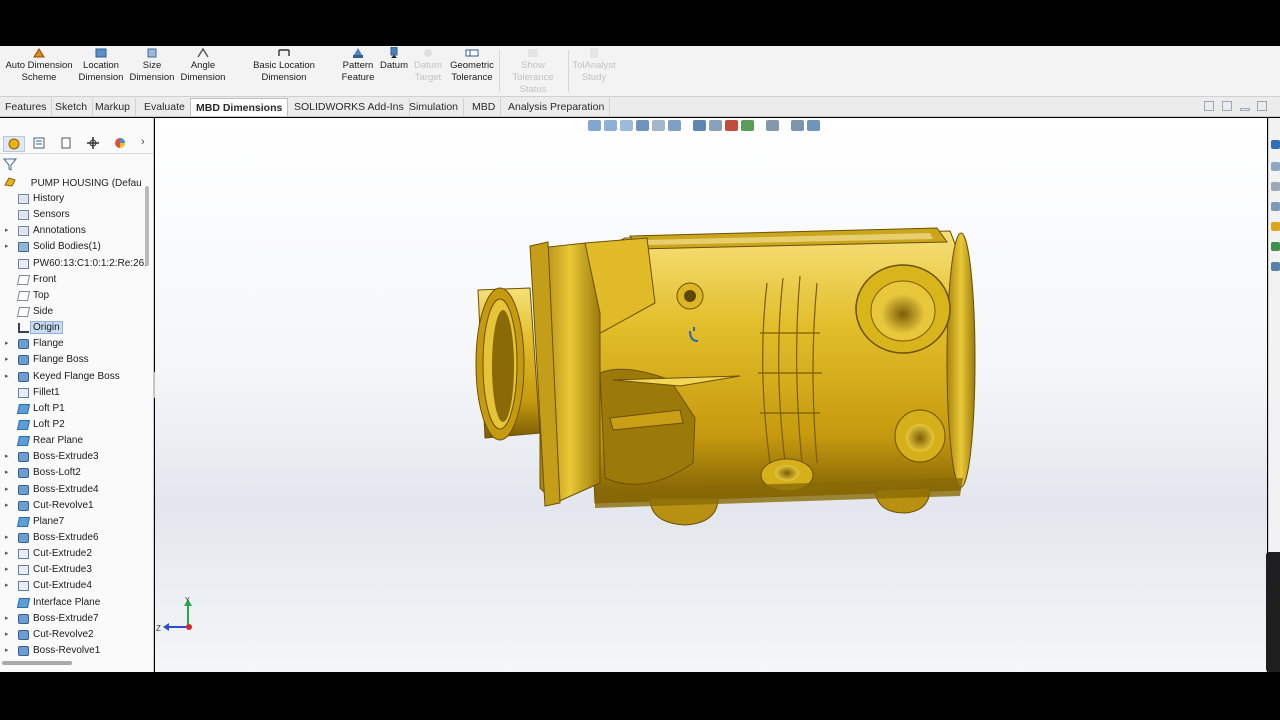 The height and width of the screenshot is (720, 1280). What do you see at coordinates (143, 142) in the screenshot?
I see `chevron-right-icon: ›` at bounding box center [143, 142].